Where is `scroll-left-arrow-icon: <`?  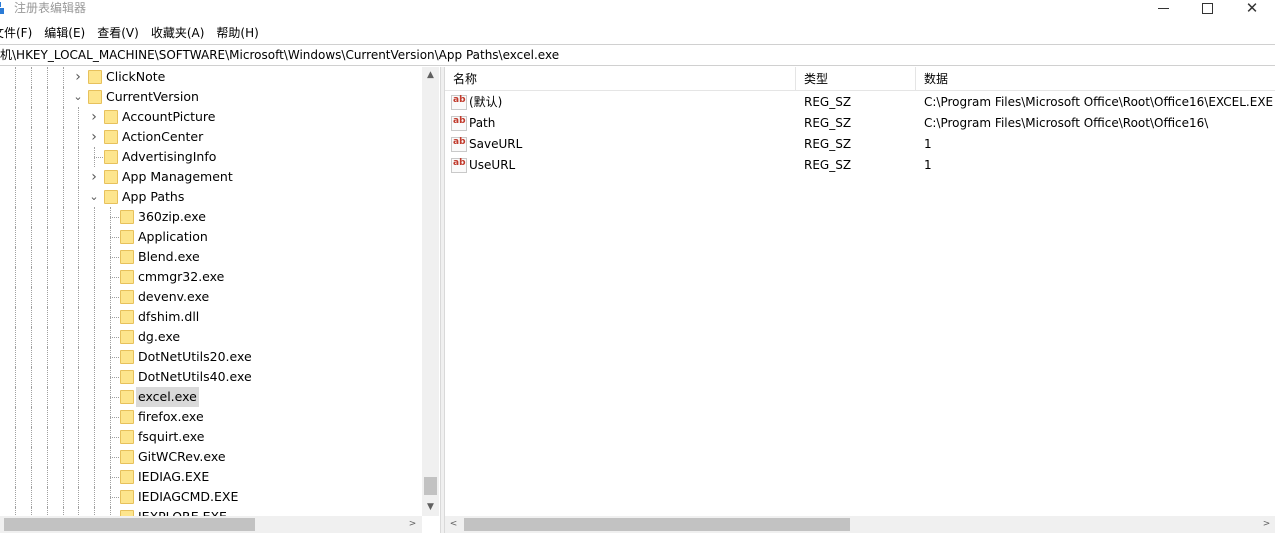
scroll-left-arrow-icon: < is located at coordinates (453, 524).